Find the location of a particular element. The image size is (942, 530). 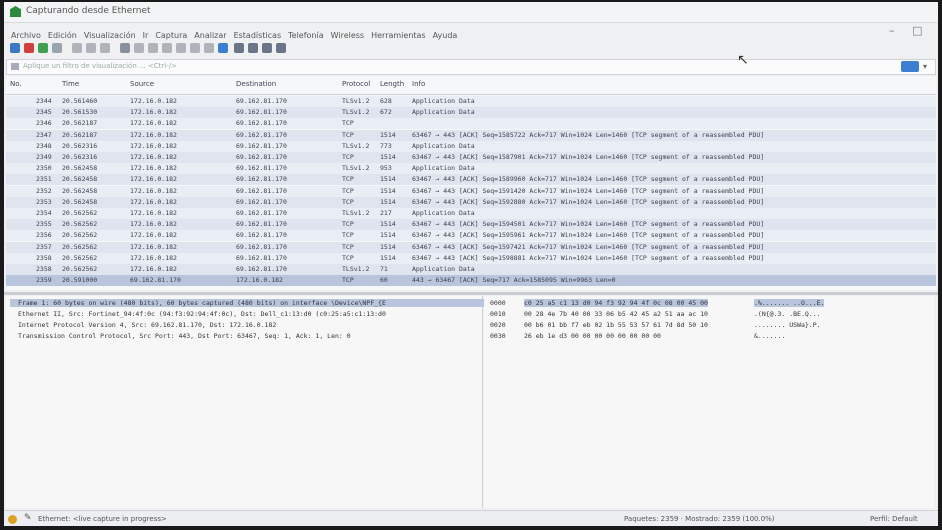

close-file-icon is located at coordinates (91, 48).